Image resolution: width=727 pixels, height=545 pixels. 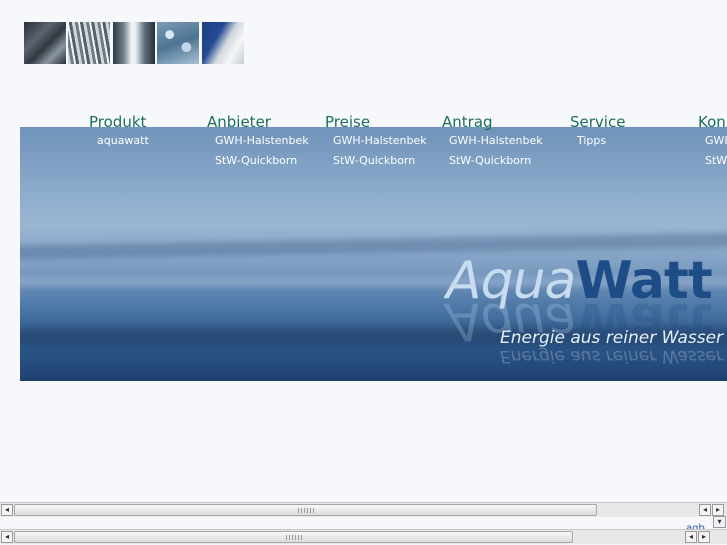 What do you see at coordinates (45, 43) in the screenshot?
I see `water-texture-thumbnail` at bounding box center [45, 43].